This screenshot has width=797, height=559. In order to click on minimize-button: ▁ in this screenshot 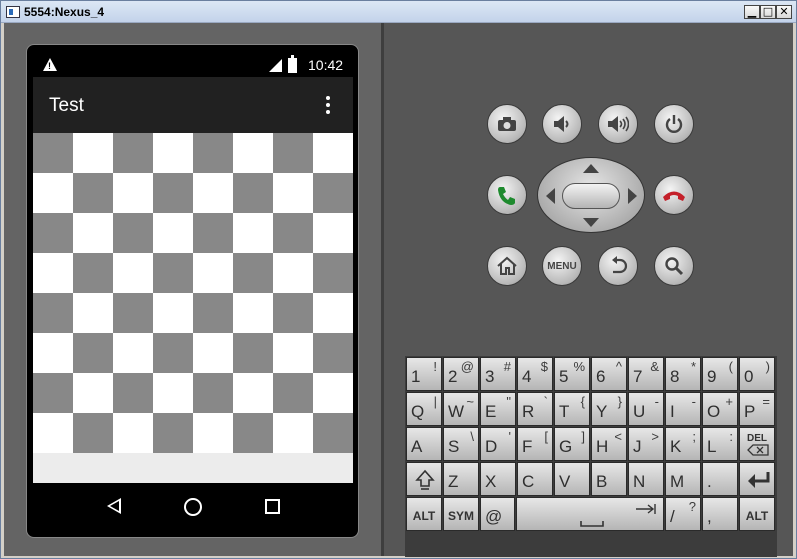, I will do `click(752, 12)`.